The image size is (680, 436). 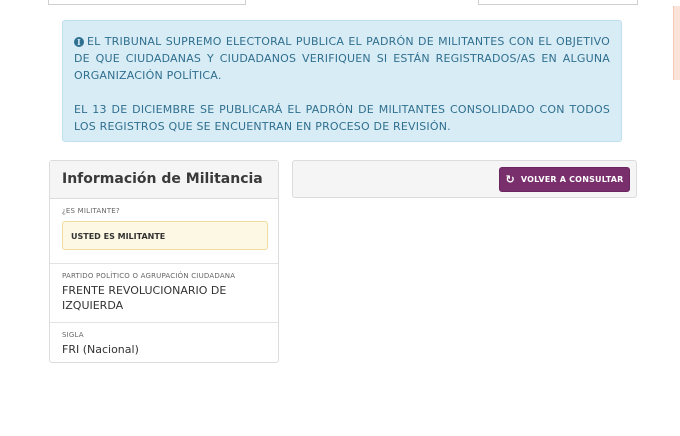 I want to click on acronym-field: Sigla FRI (Nacional), so click(x=164, y=343).